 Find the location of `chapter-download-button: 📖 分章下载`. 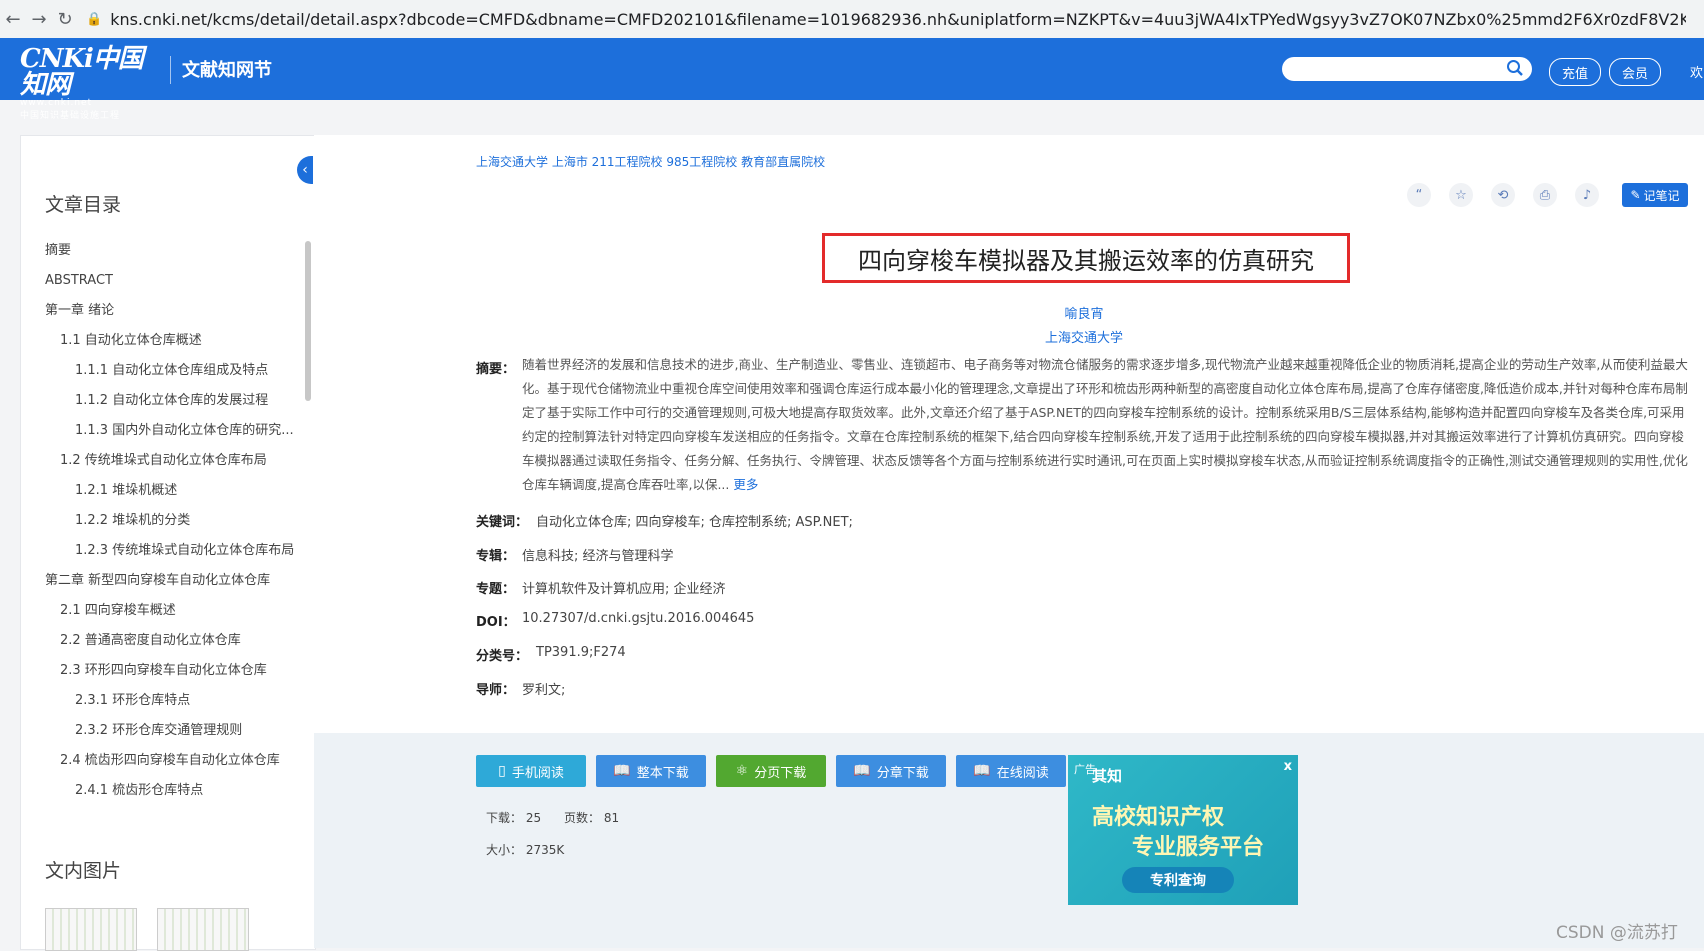

chapter-download-button: 📖 分章下载 is located at coordinates (891, 771).